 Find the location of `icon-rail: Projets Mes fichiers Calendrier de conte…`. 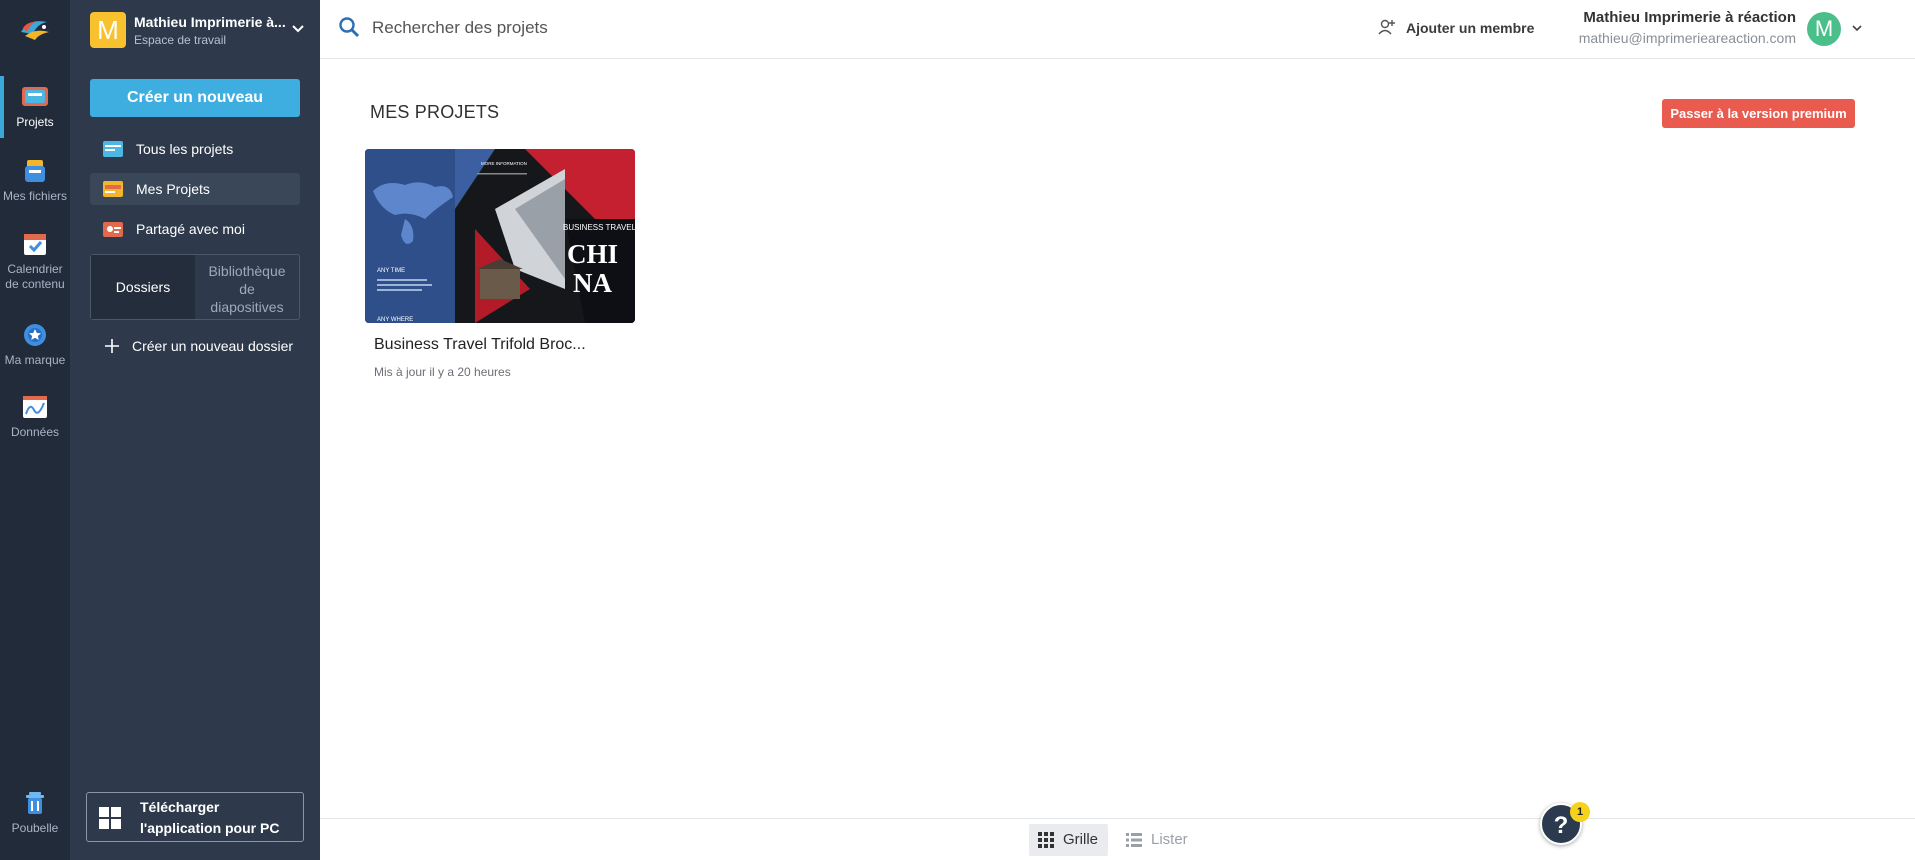

icon-rail: Projets Mes fichiers Calendrier de conte… is located at coordinates (35, 430).